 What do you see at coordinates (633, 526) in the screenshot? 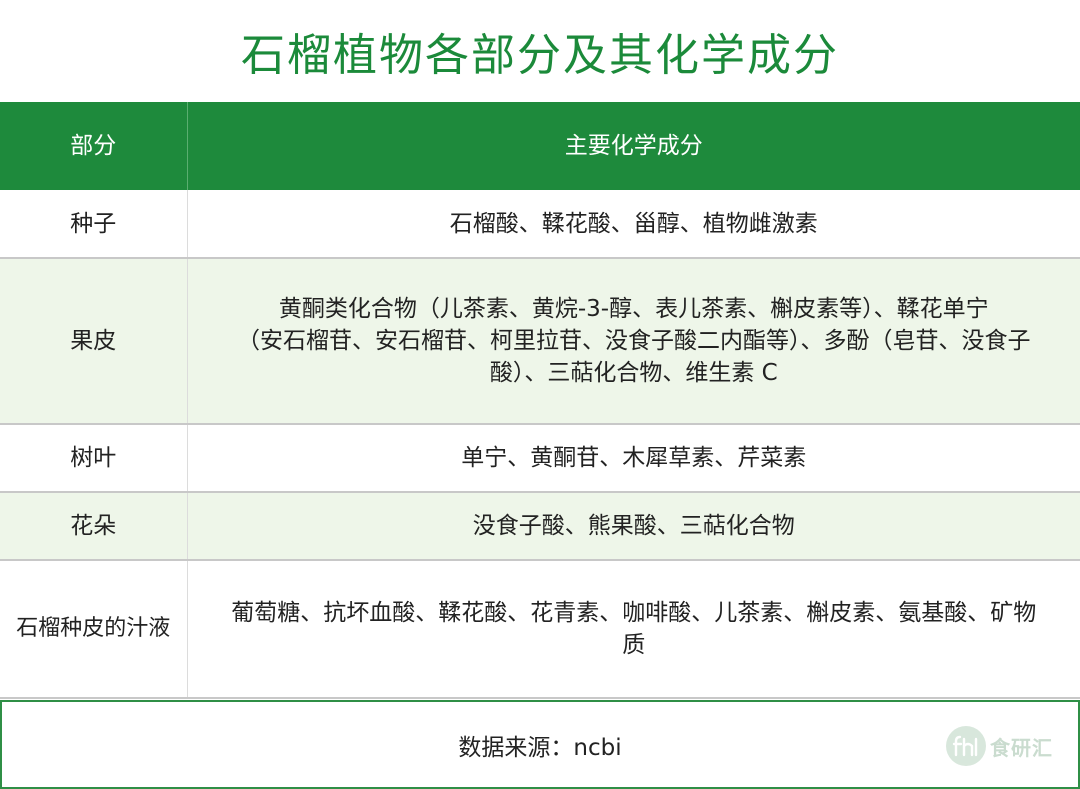
I see `row-components: 没食子酸、熊果酸、三萜化合物` at bounding box center [633, 526].